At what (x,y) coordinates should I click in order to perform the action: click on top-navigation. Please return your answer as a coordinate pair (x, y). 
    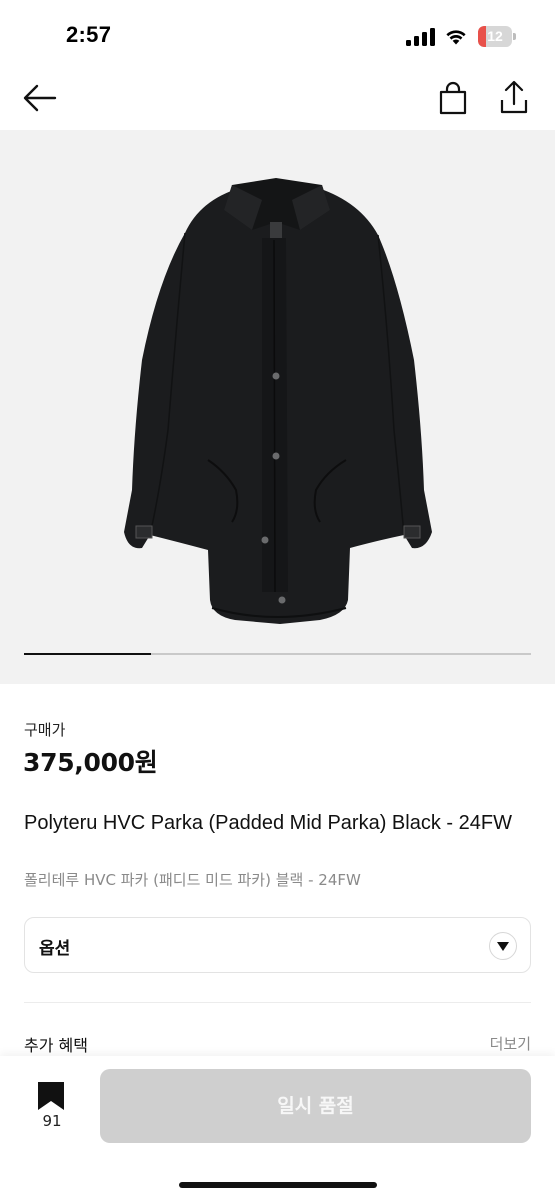
    Looking at the image, I should click on (277, 100).